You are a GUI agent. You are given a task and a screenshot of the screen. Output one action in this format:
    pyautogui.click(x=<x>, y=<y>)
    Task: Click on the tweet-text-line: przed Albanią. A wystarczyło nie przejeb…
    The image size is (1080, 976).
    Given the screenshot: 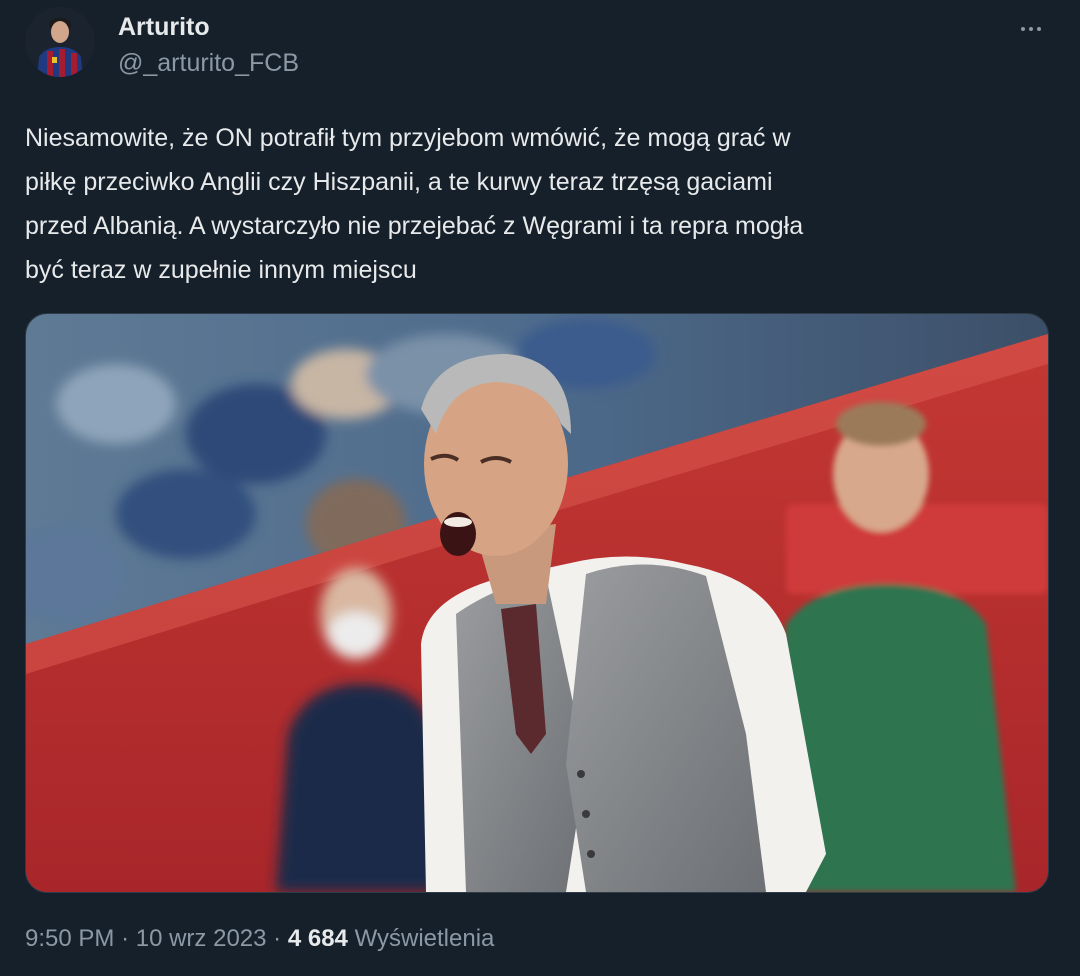 What is the action you would take?
    pyautogui.click(x=414, y=226)
    